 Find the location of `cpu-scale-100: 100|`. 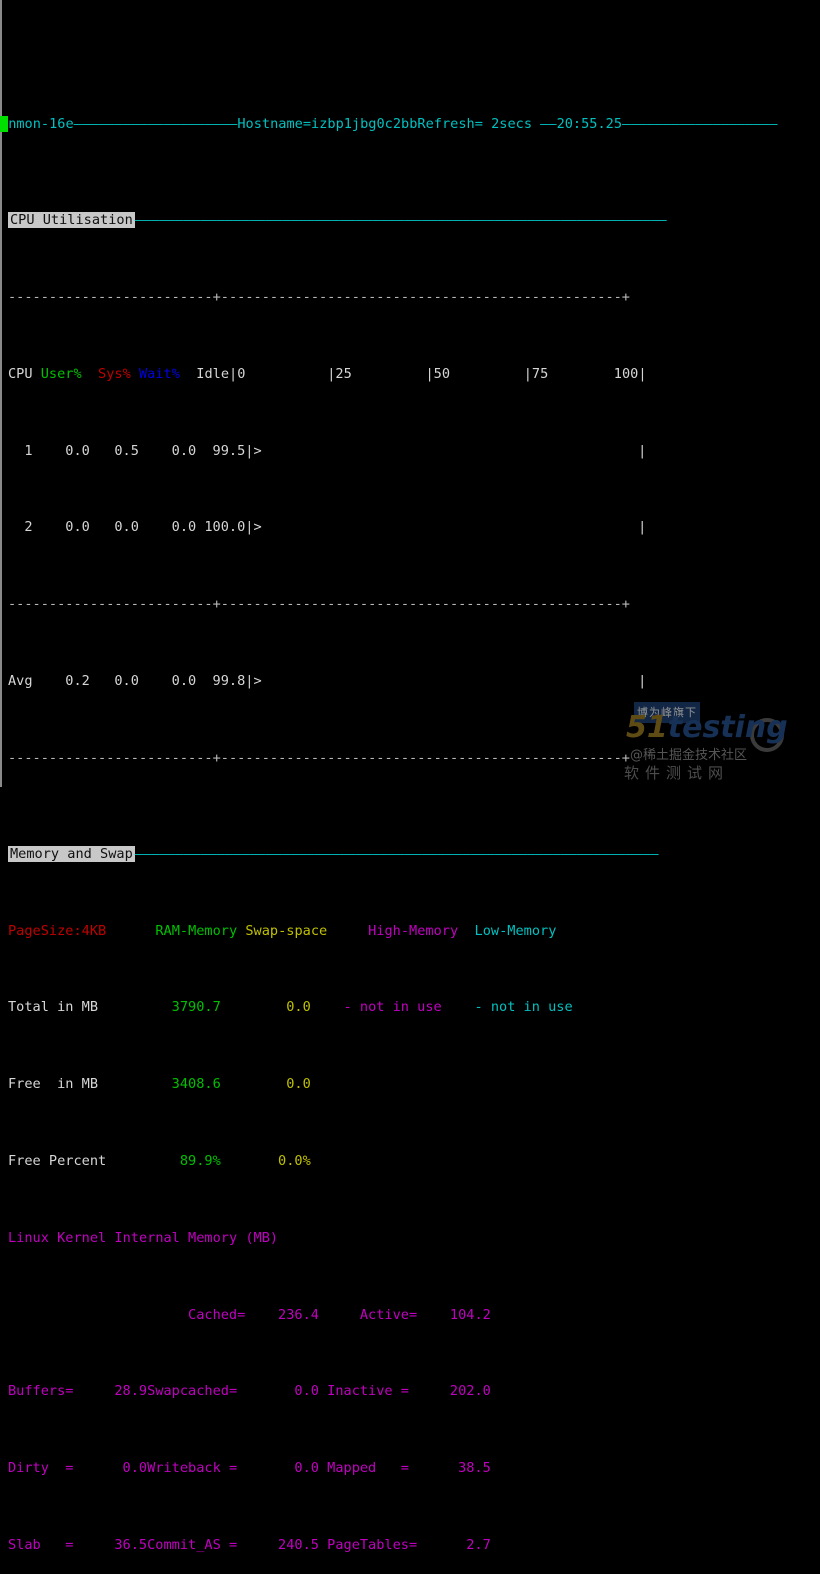

cpu-scale-100: 100| is located at coordinates (630, 373).